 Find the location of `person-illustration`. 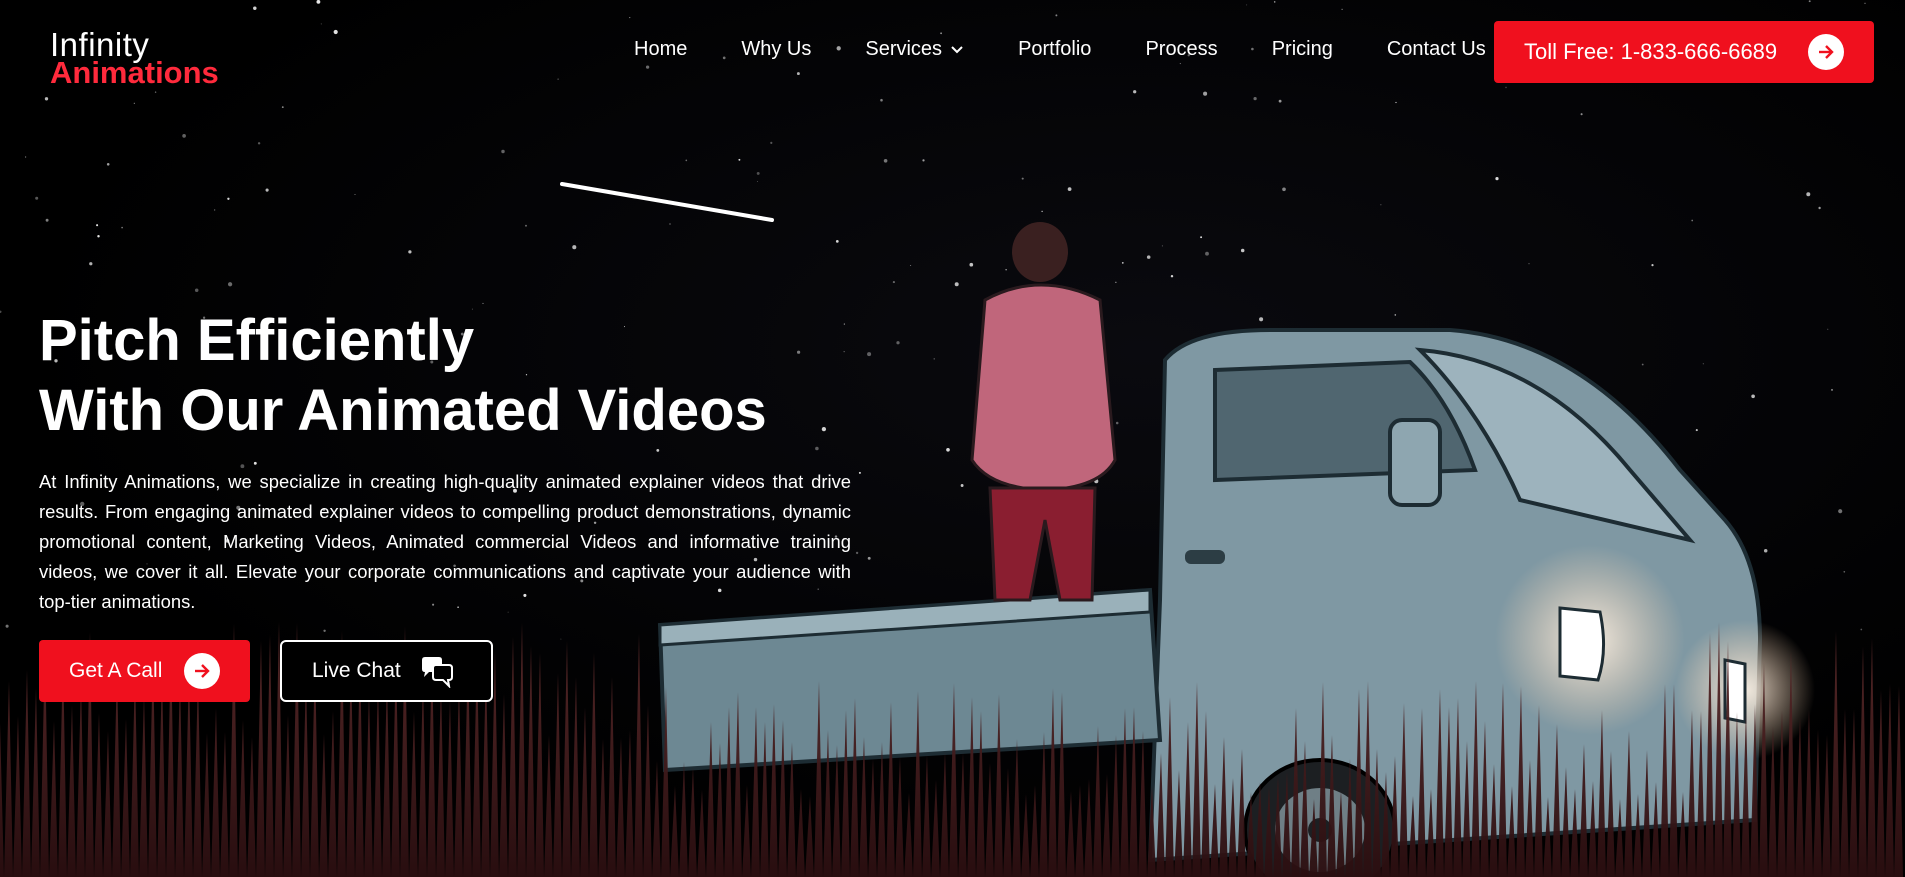

person-illustration is located at coordinates (1043, 412).